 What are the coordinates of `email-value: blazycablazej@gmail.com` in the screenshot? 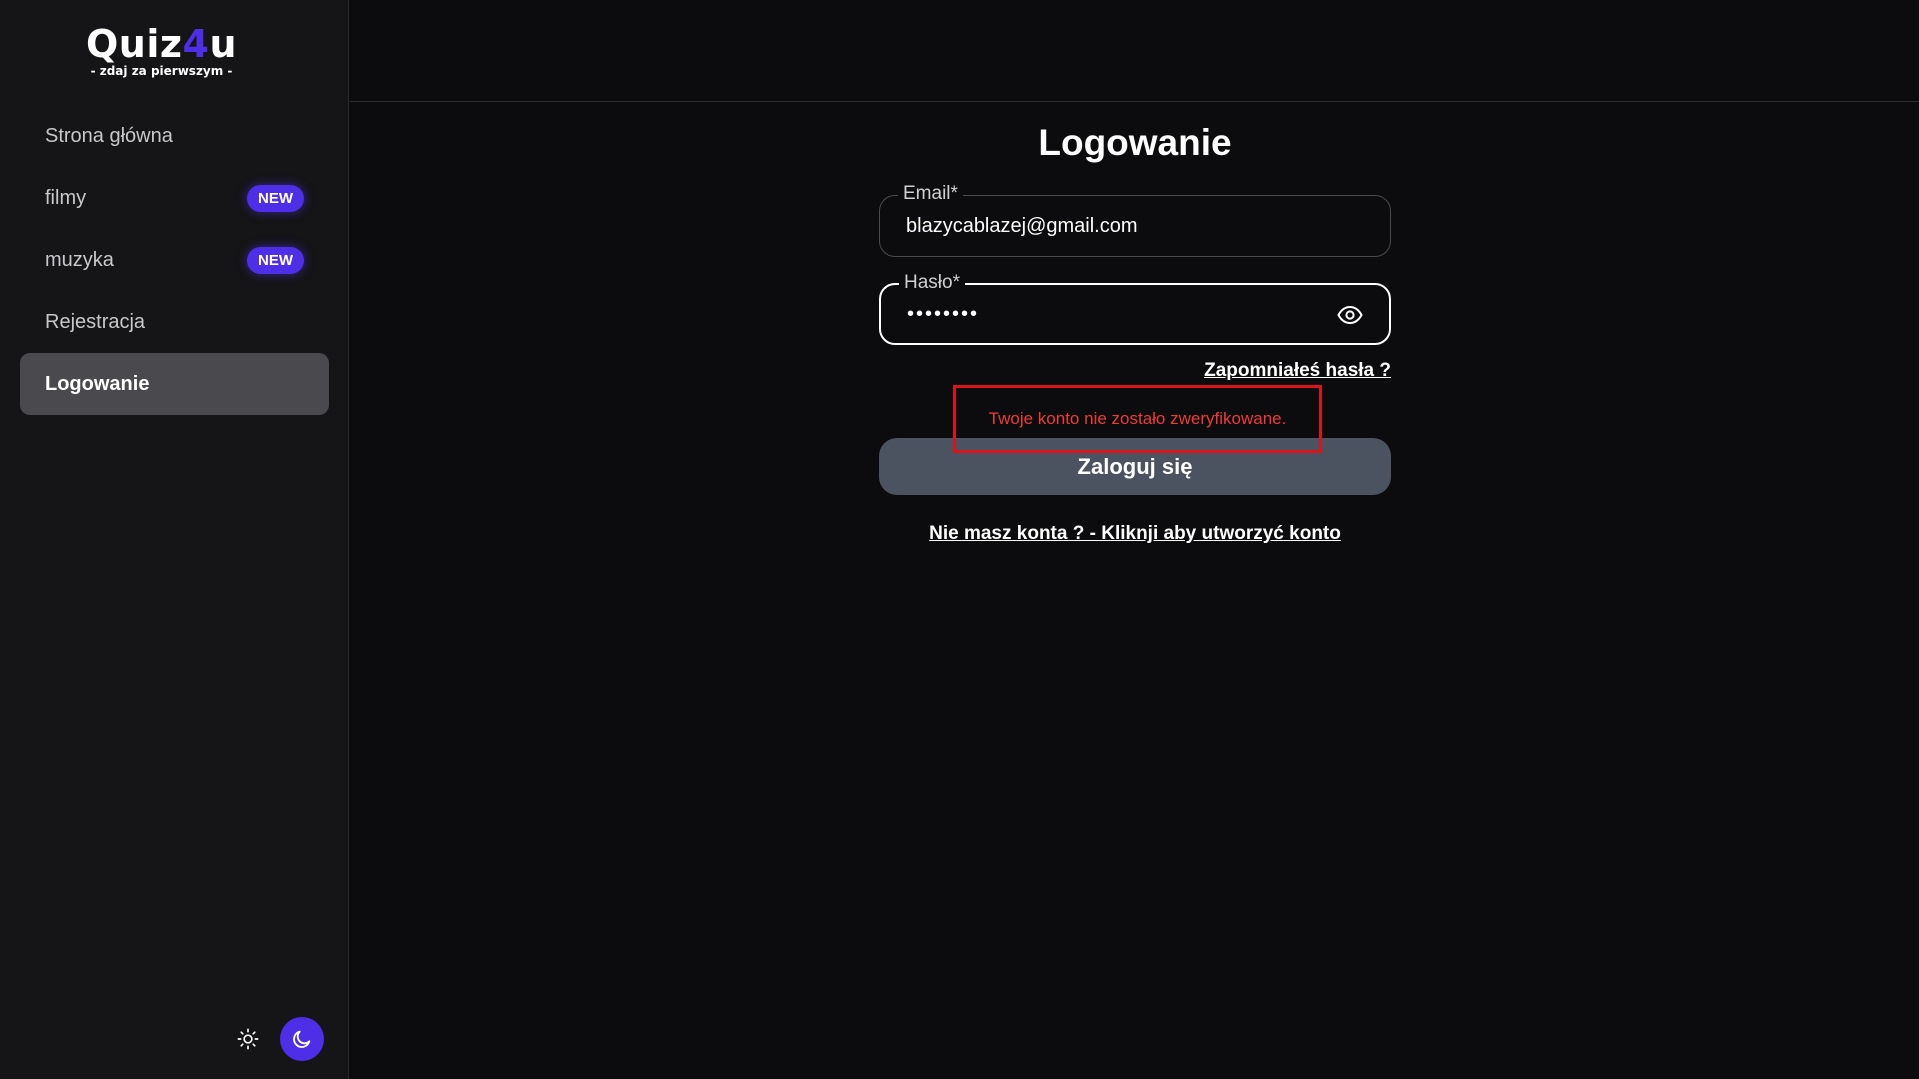 It's located at (1022, 226).